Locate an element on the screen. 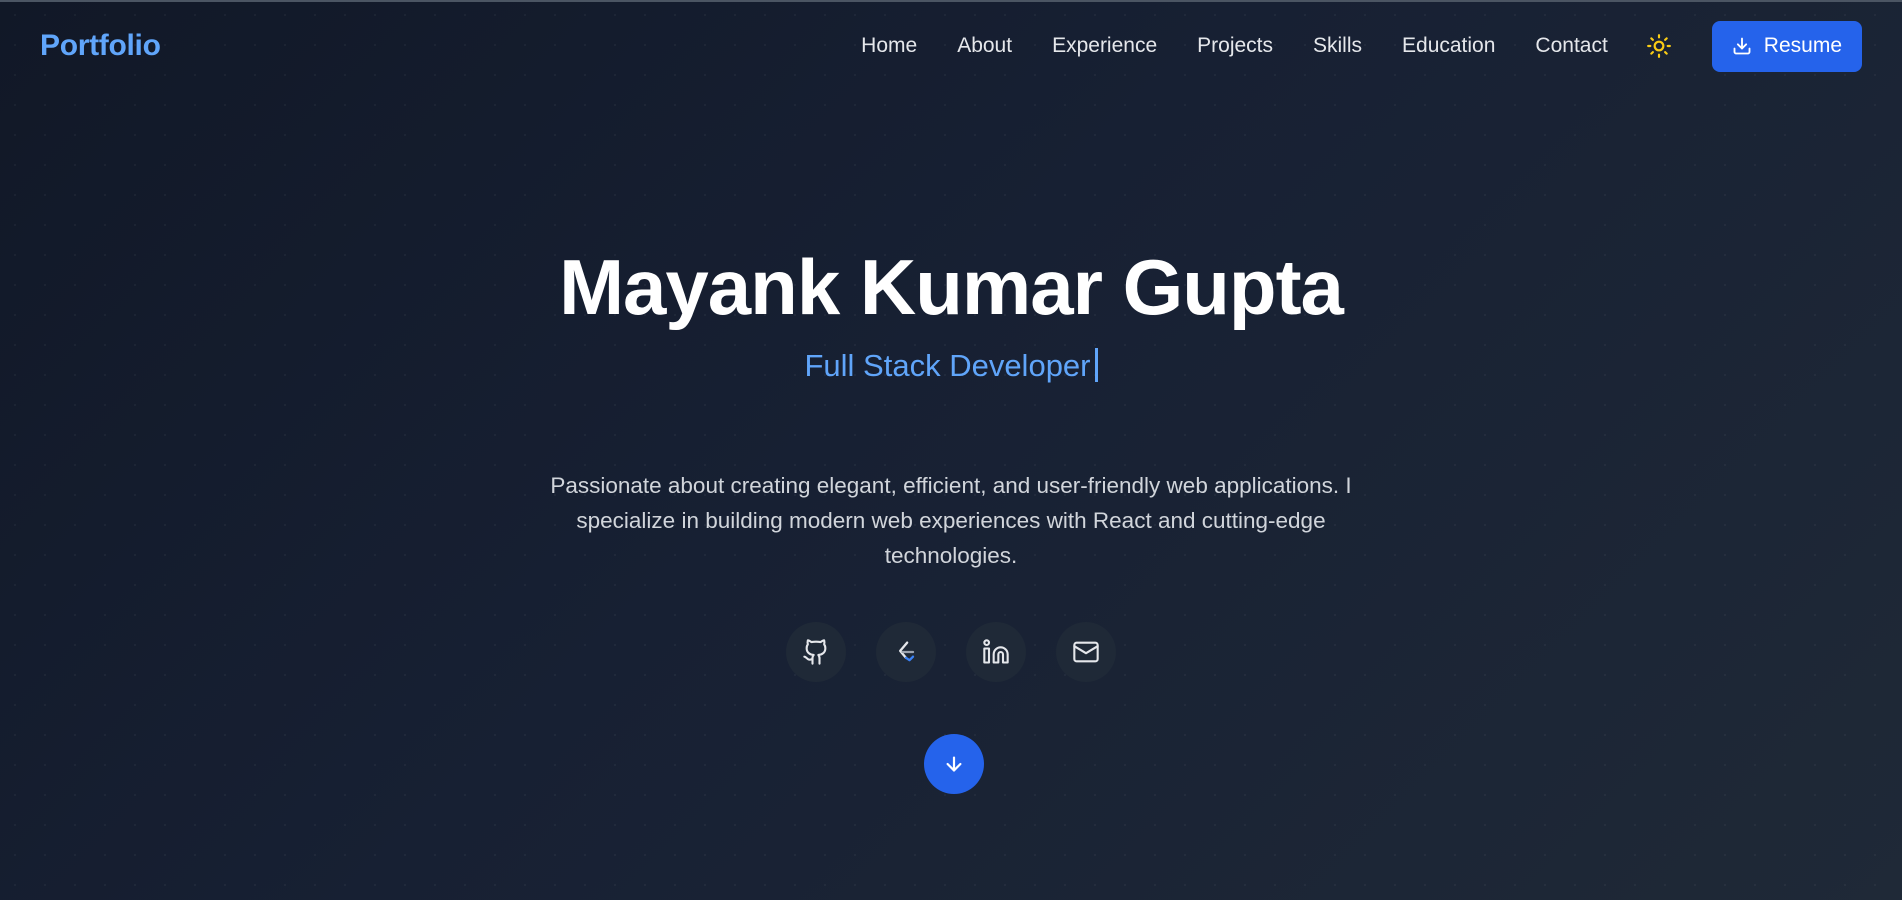 The width and height of the screenshot is (1902, 900). resume-button: Resume is located at coordinates (1786, 46).